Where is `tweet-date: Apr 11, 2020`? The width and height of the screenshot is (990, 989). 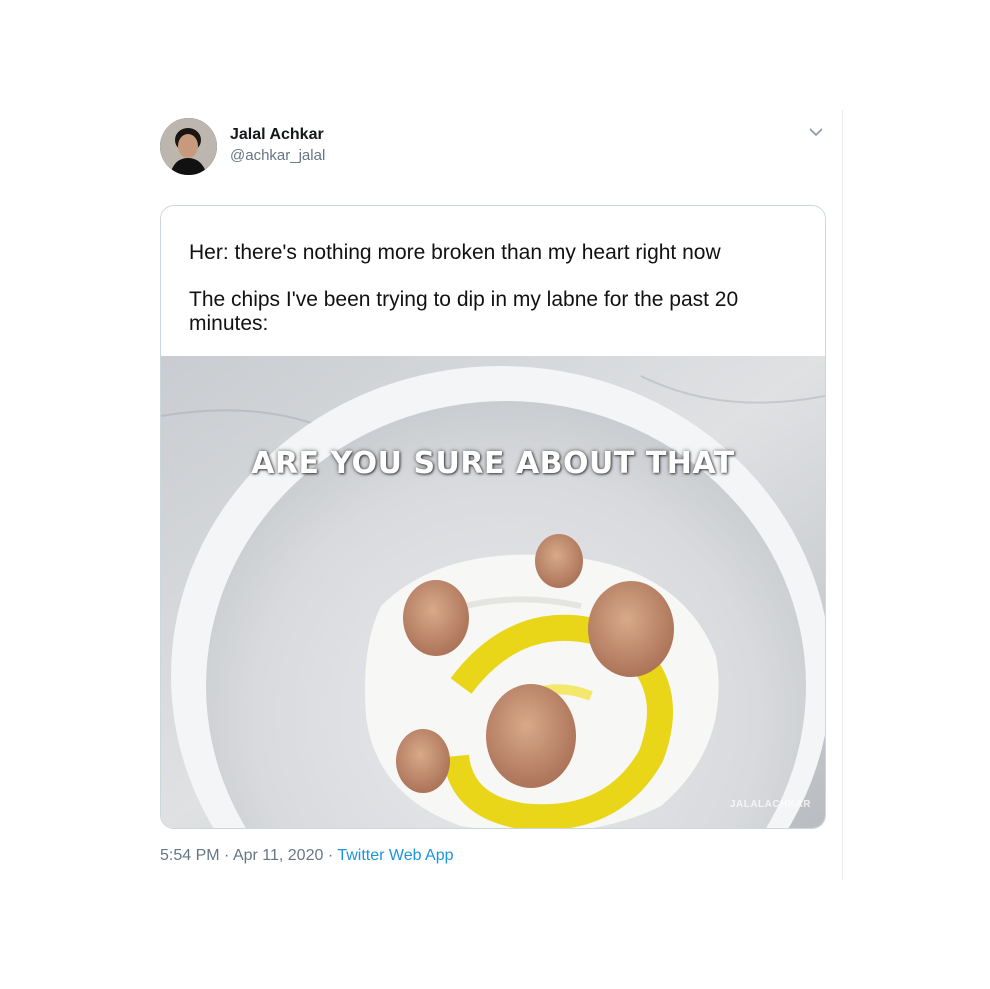
tweet-date: Apr 11, 2020 is located at coordinates (278, 855).